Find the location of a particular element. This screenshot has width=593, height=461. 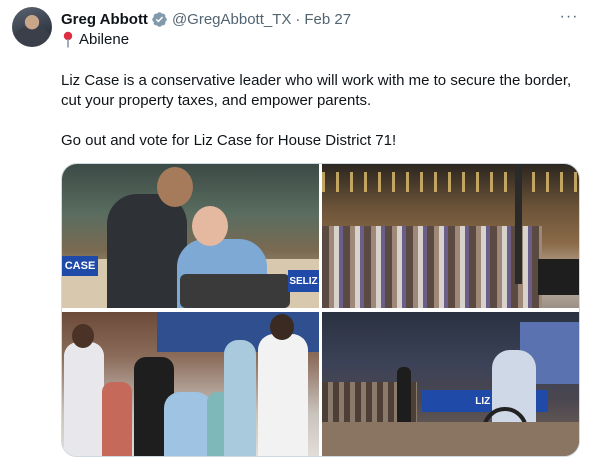

man-right-head is located at coordinates (282, 327).